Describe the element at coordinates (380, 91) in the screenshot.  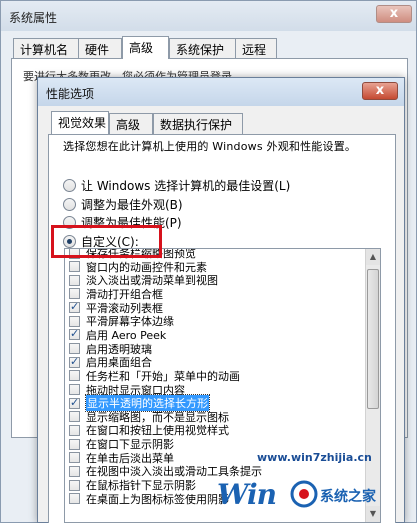
I see `dialog-close-button: x` at that location.